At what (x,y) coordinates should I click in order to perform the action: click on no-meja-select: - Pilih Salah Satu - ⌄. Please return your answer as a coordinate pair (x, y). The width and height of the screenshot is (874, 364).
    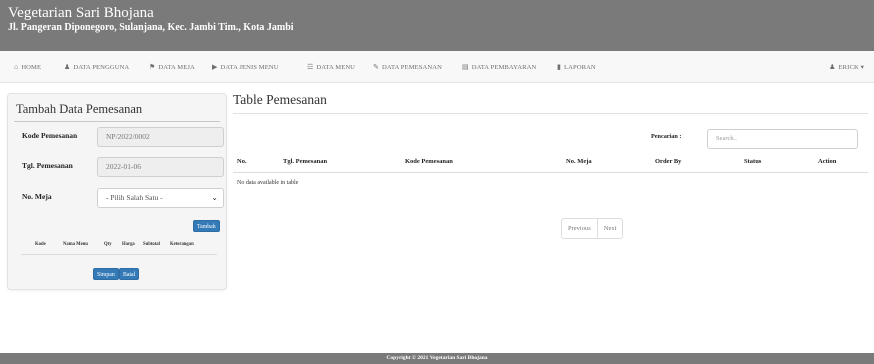
    Looking at the image, I should click on (160, 198).